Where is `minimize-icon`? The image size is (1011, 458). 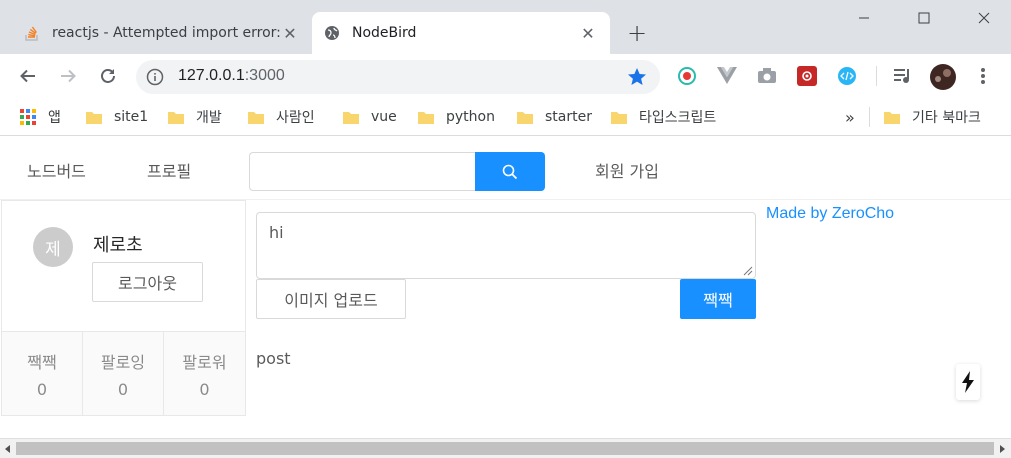 minimize-icon is located at coordinates (864, 18).